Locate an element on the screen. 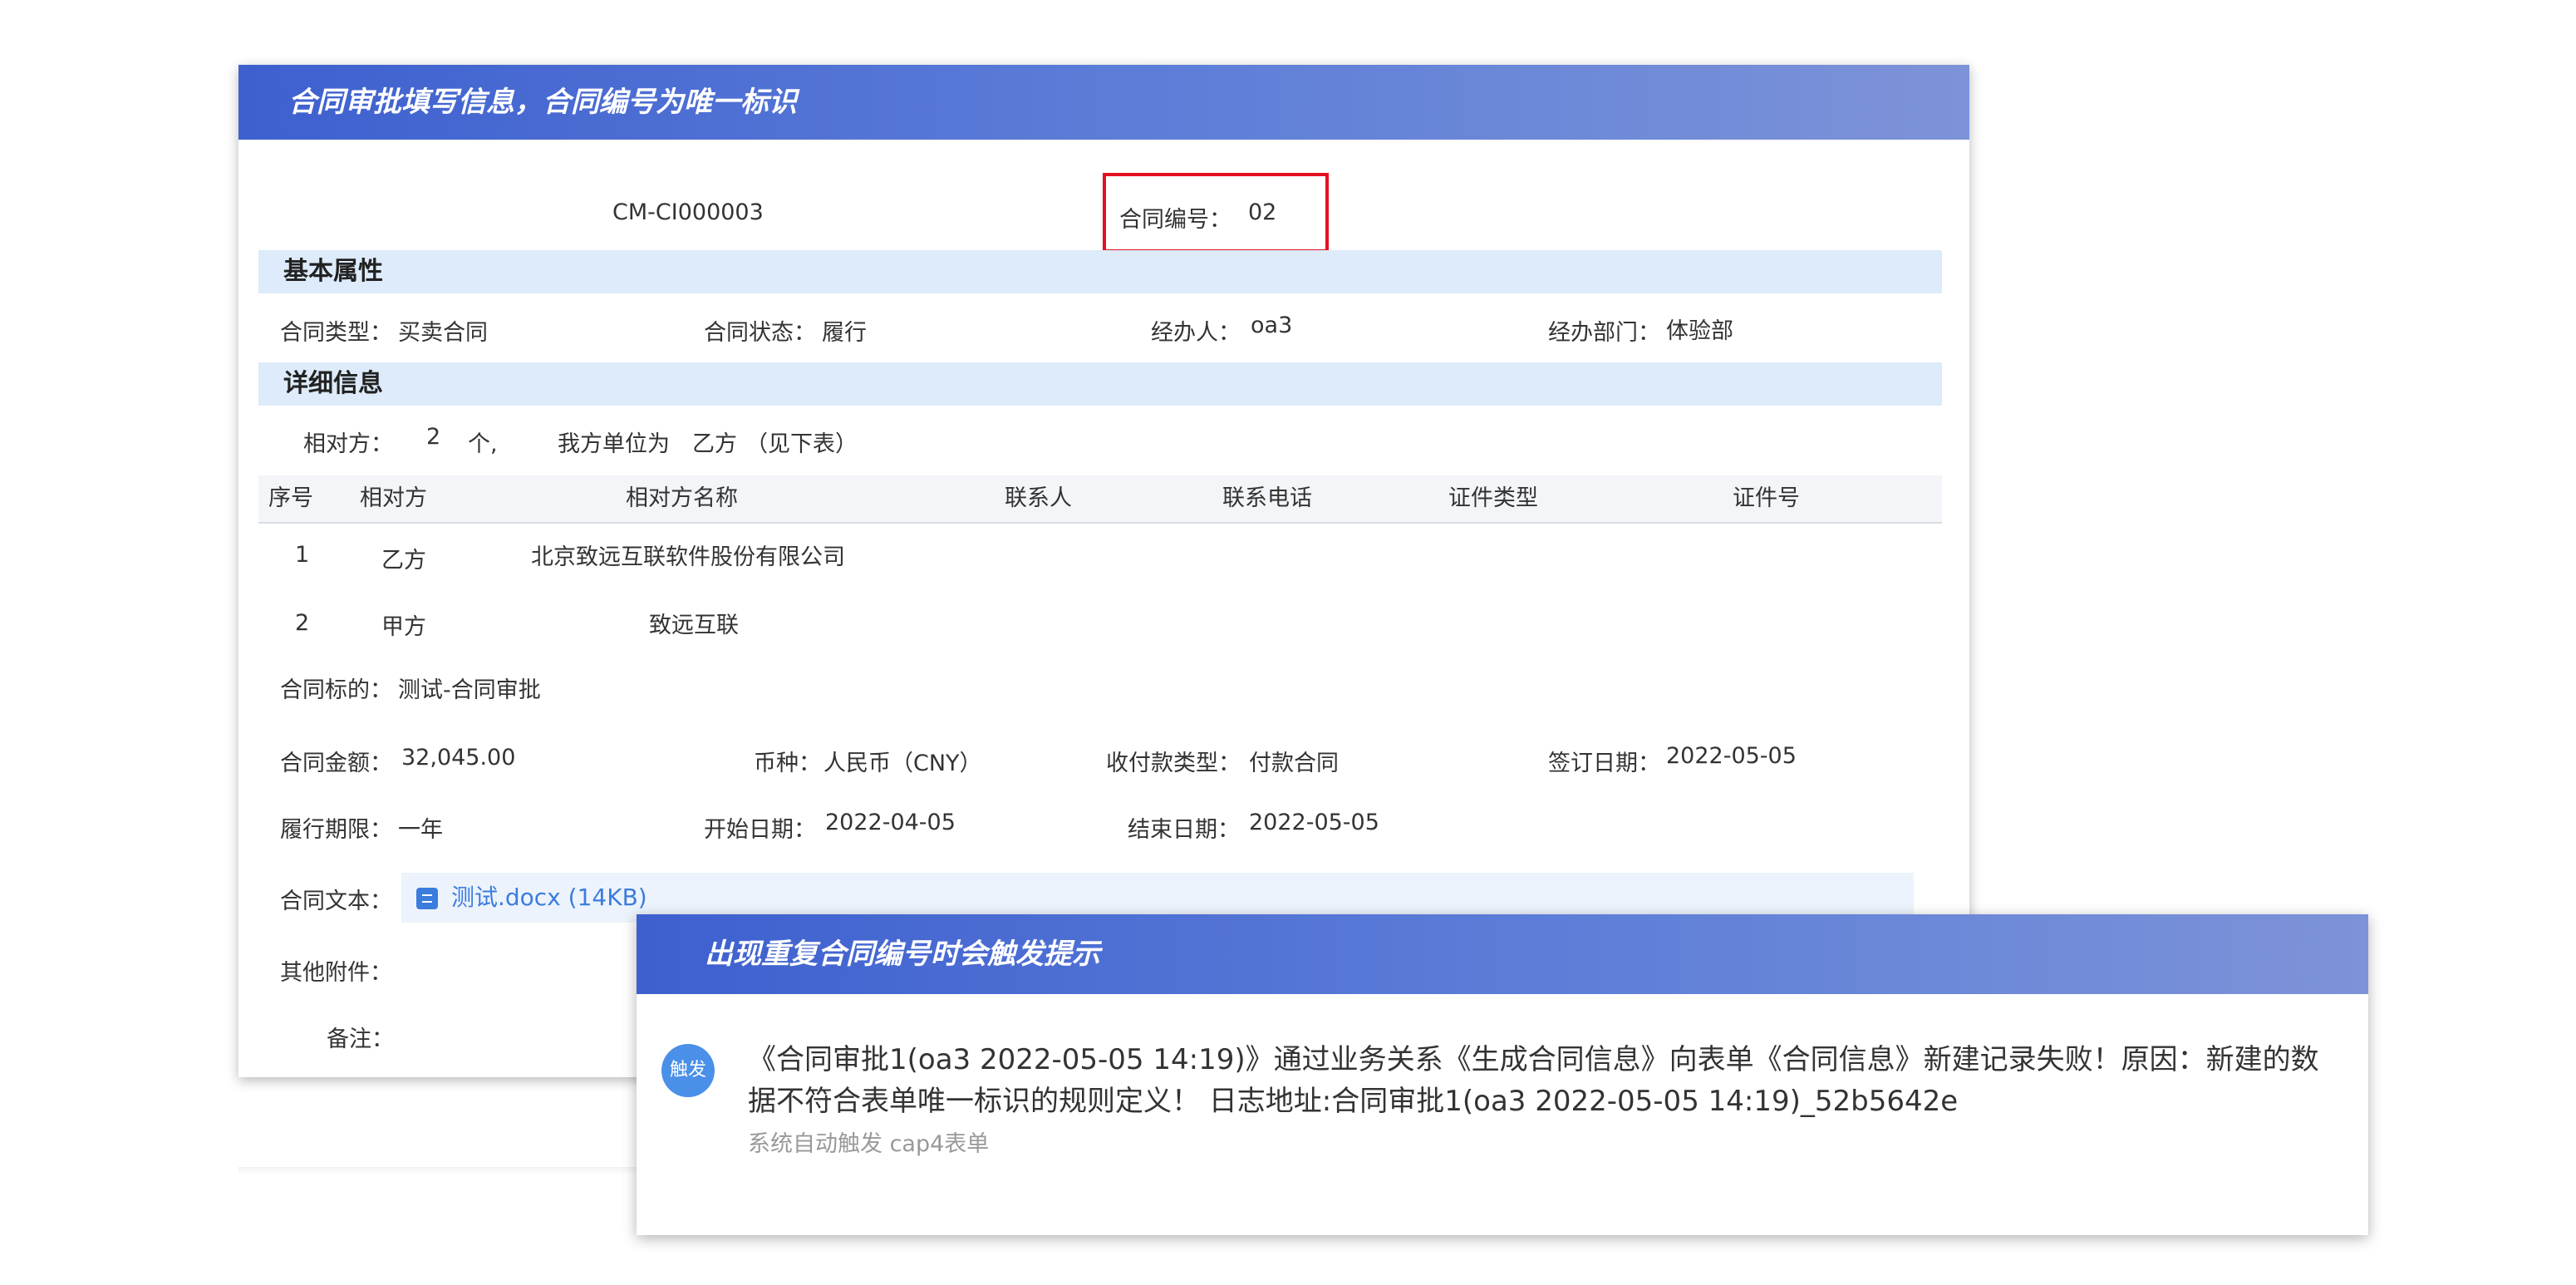 The width and height of the screenshot is (2576, 1285). row1-name: 北京致远互联软件股份有限公司 is located at coordinates (688, 557).